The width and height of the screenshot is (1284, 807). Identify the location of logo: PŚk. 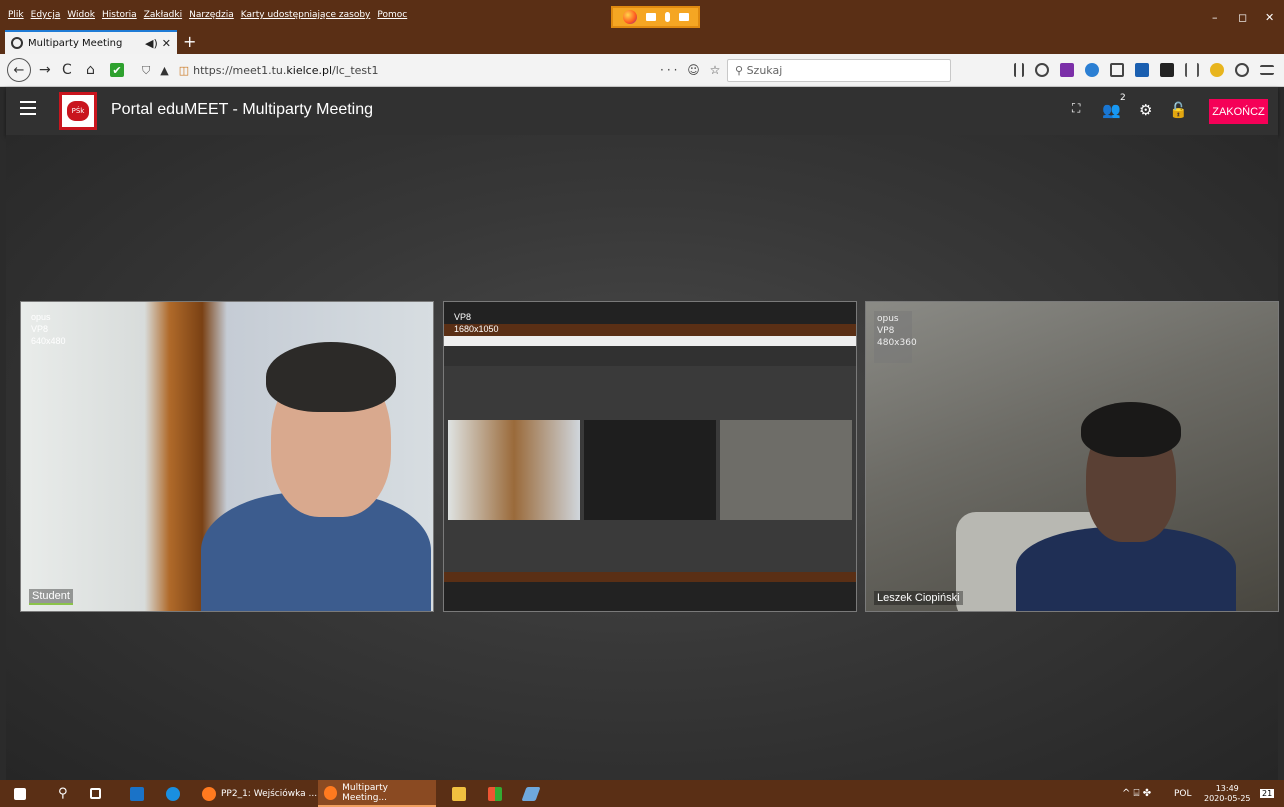
(78, 111).